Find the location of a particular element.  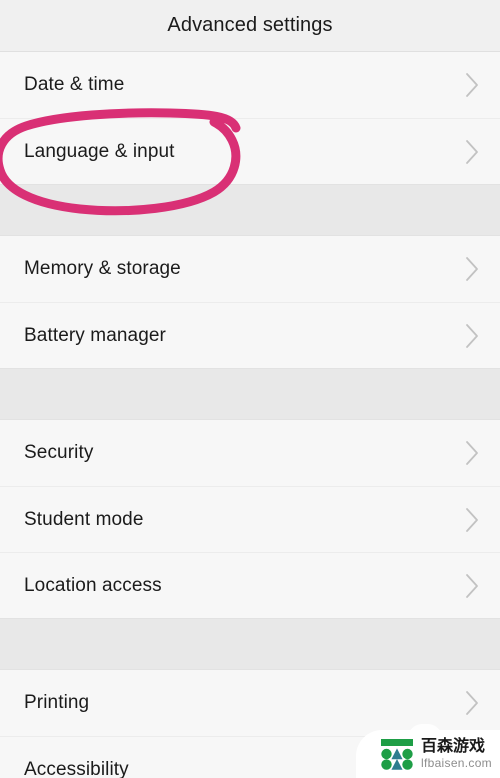

page-title: Advanced settings is located at coordinates (250, 25).